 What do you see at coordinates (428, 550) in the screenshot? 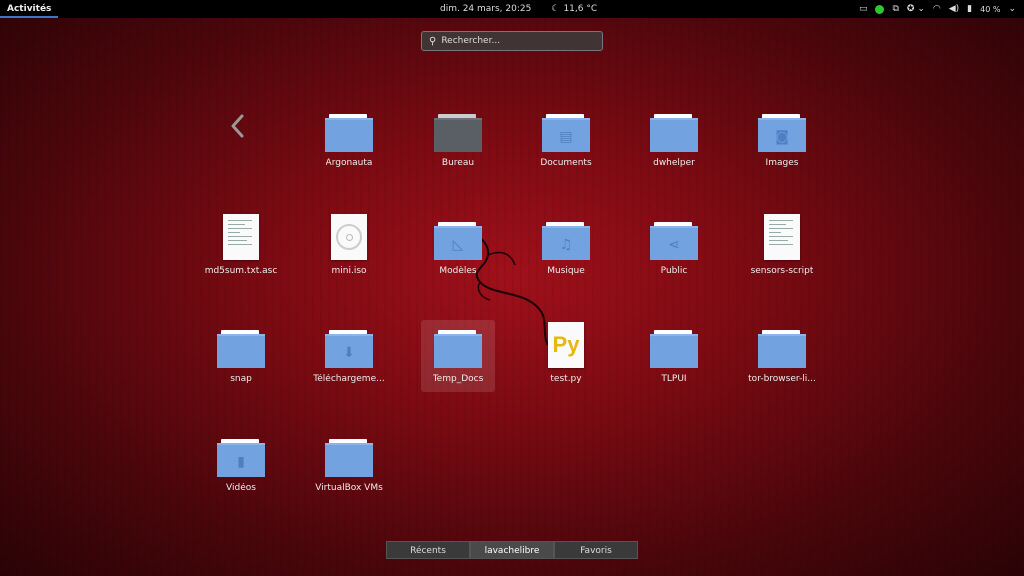
I see `tab-recents: Récents` at bounding box center [428, 550].